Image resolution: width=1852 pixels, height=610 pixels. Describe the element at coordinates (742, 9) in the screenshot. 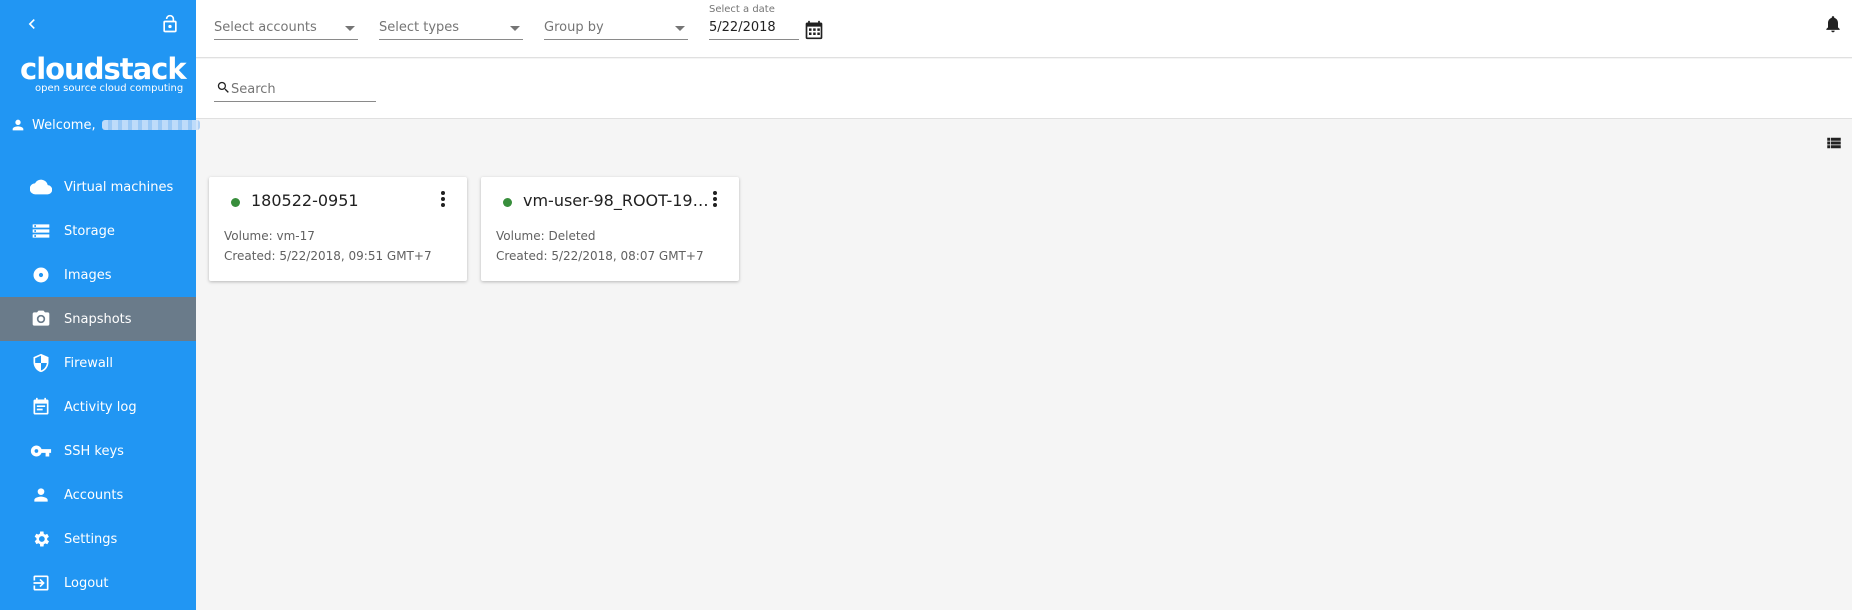

I see `date-field-label: Select a date` at that location.